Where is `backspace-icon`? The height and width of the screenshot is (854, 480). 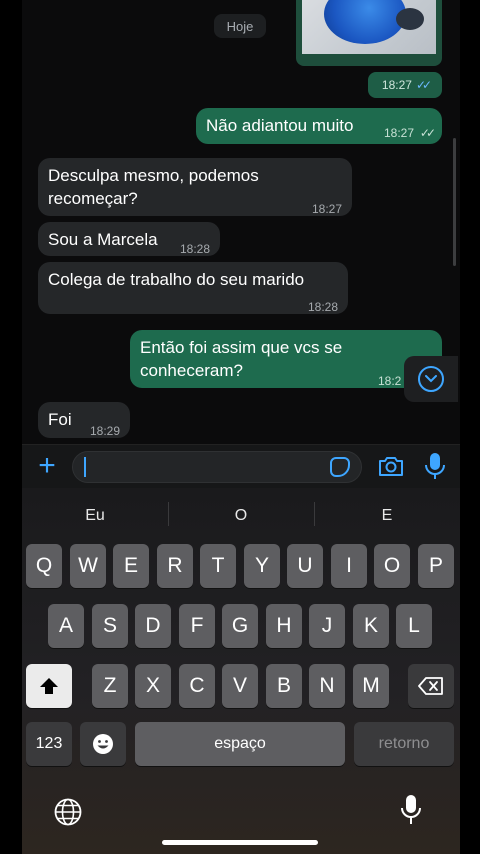 backspace-icon is located at coordinates (430, 686).